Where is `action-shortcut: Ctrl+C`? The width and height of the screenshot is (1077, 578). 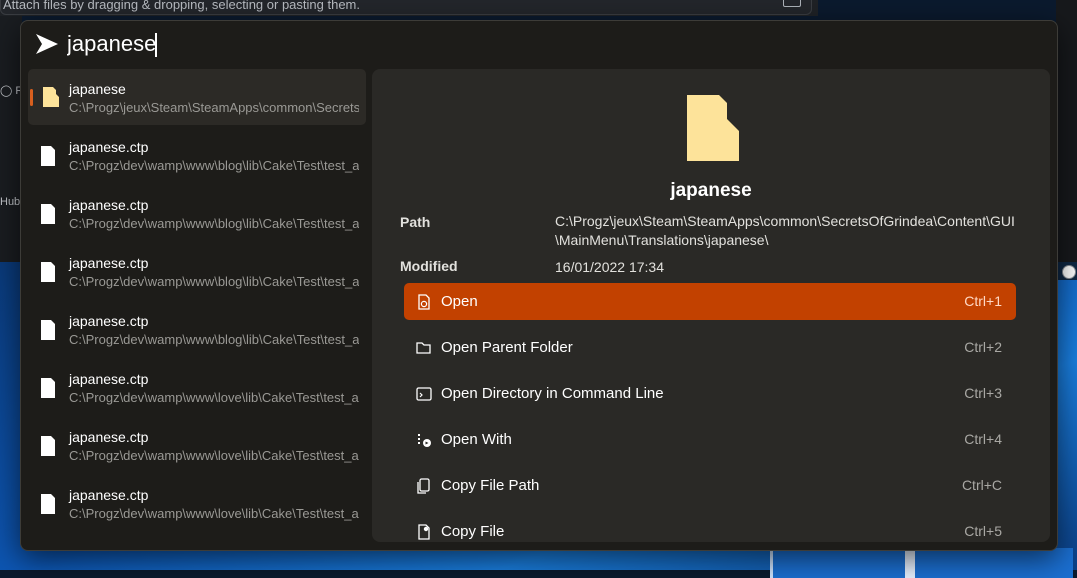
action-shortcut: Ctrl+C is located at coordinates (981, 485).